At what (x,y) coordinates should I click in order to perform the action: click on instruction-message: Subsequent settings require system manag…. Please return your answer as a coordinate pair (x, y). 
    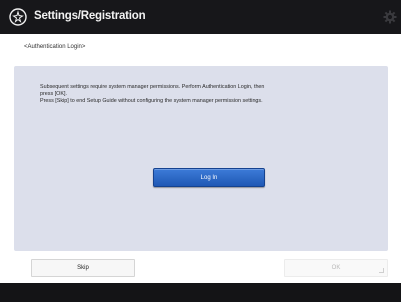
    Looking at the image, I should click on (207, 95).